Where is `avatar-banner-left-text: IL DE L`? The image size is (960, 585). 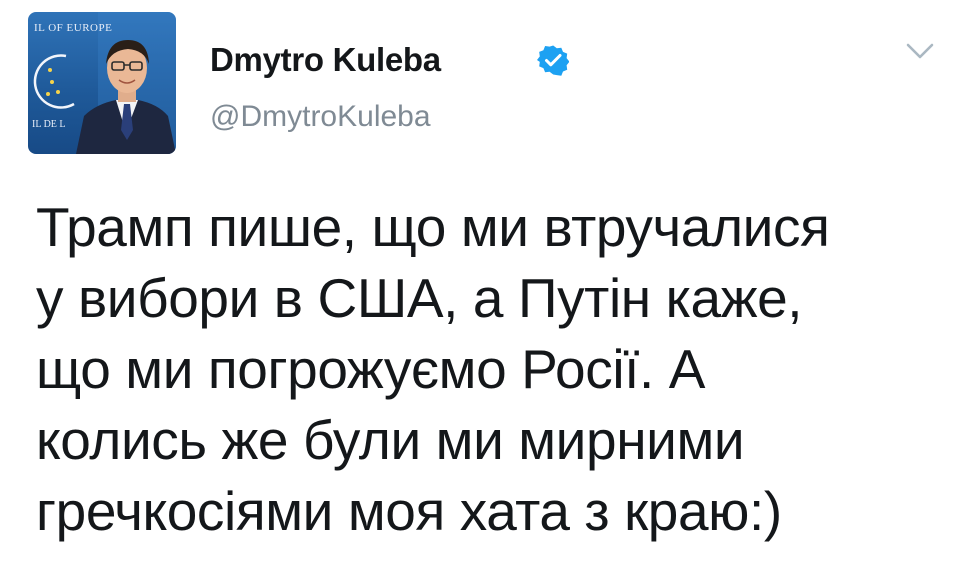
avatar-banner-left-text: IL DE L is located at coordinates (49, 124).